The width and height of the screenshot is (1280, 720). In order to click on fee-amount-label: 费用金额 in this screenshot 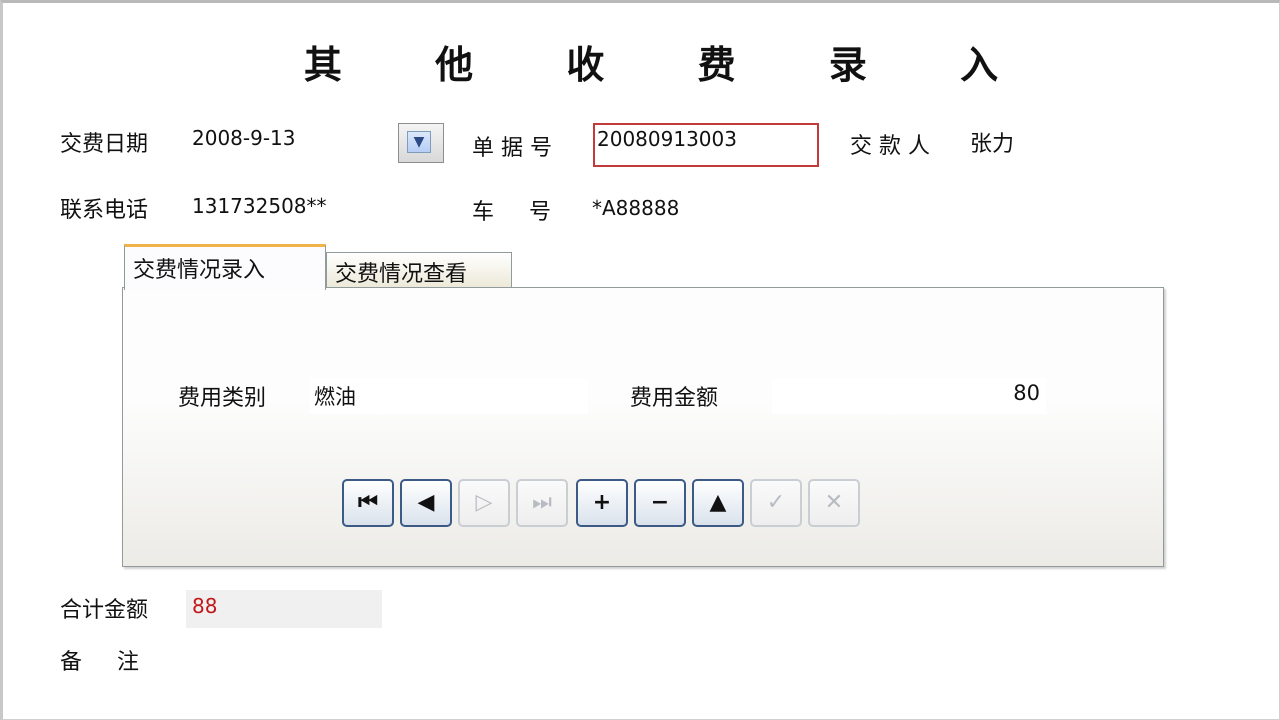, I will do `click(674, 398)`.